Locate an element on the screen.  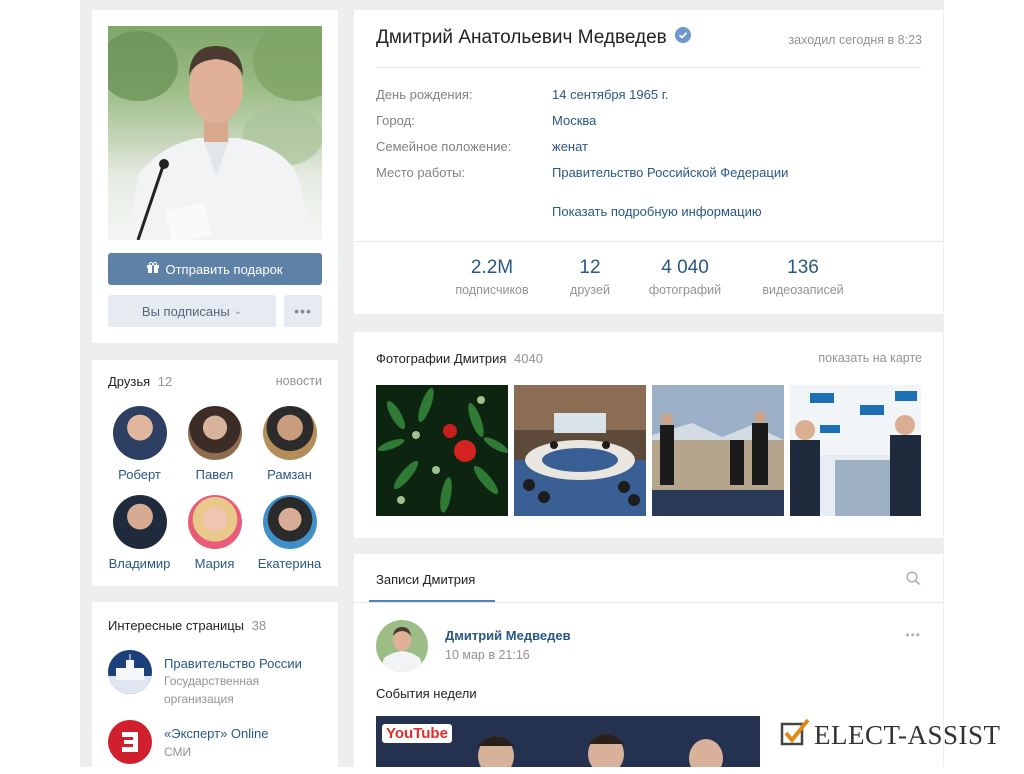
info-label-birthday: День рождения: is located at coordinates (424, 94).